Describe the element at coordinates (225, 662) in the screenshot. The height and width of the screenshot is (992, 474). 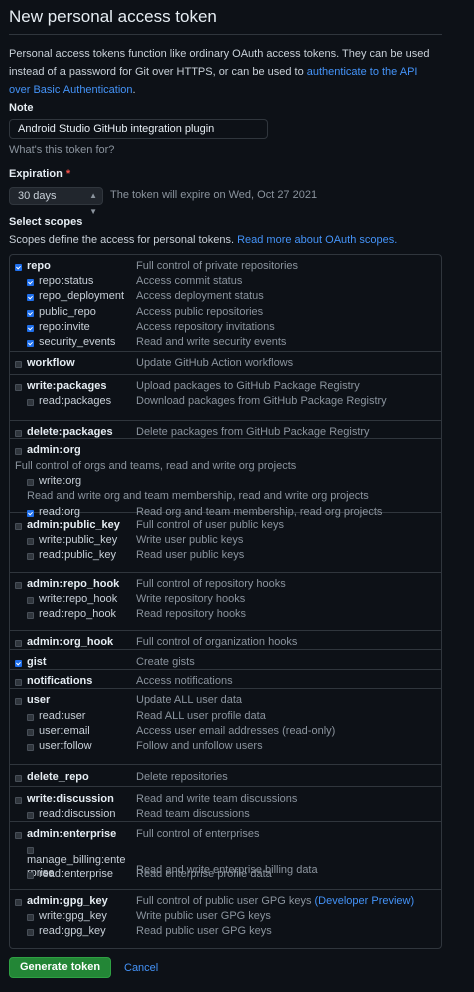
I see `scope-row: gist Create gists` at that location.